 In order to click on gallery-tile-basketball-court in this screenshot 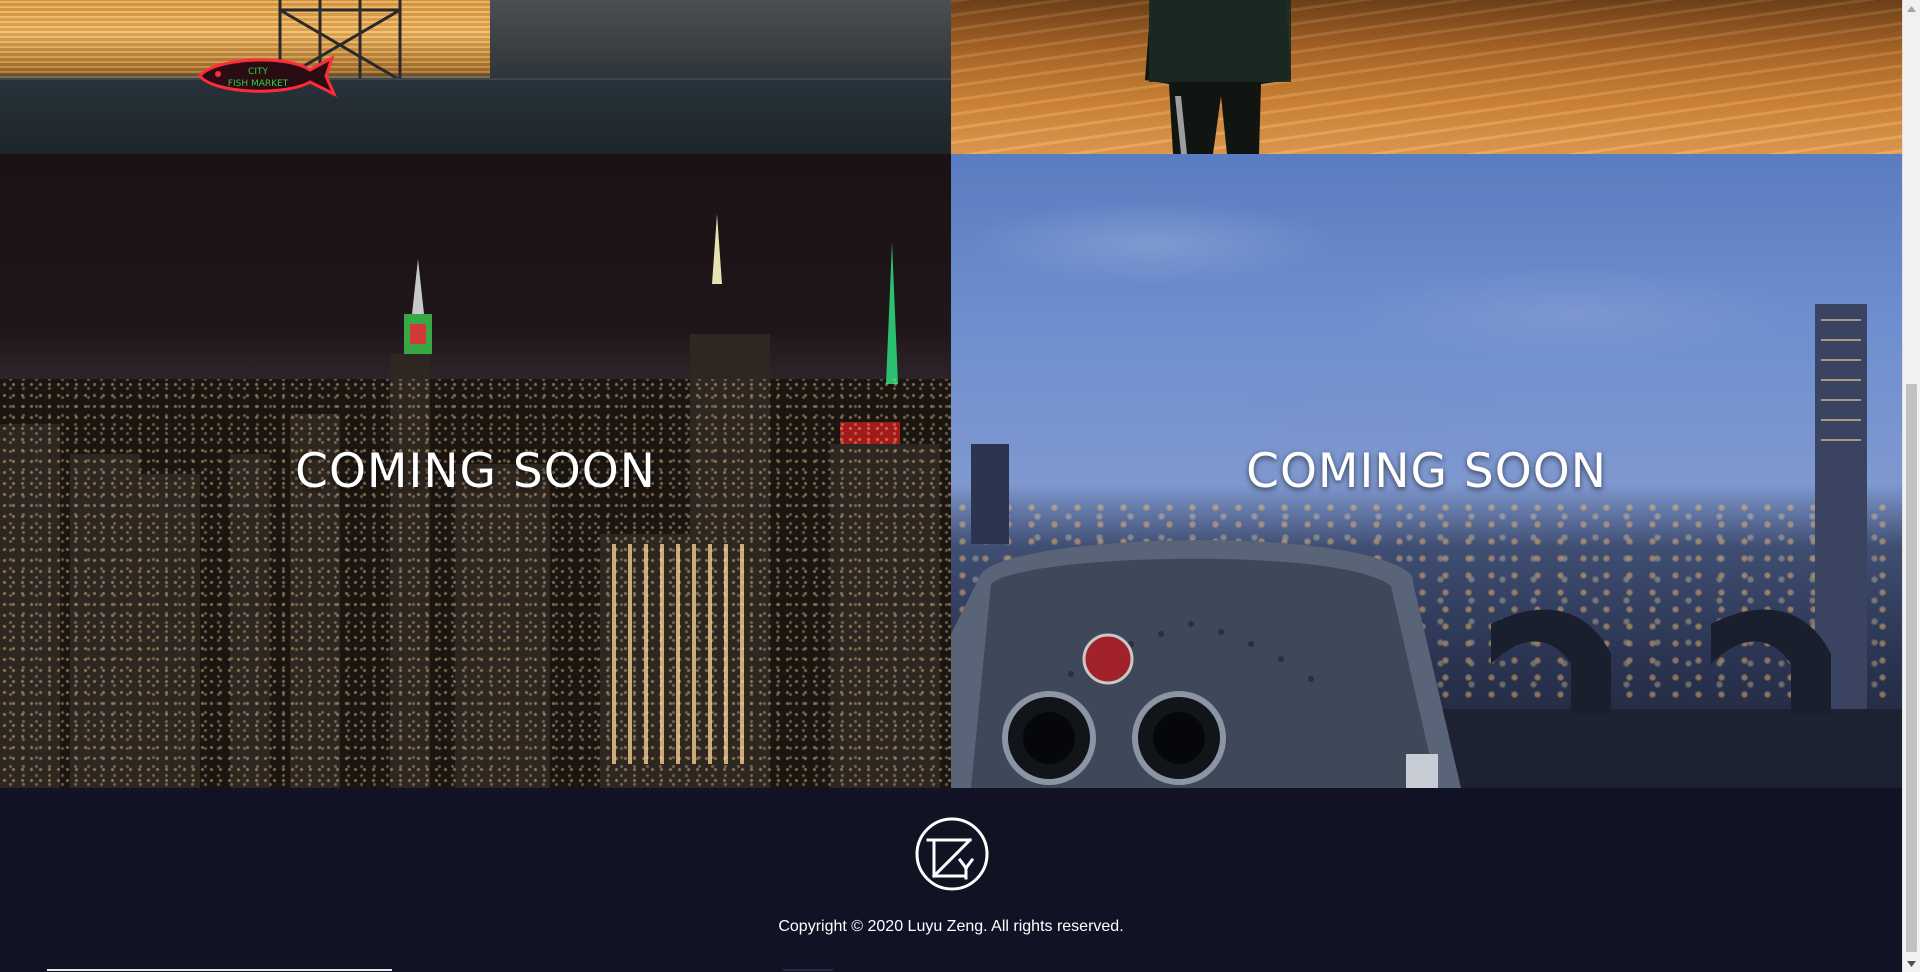, I will do `click(1426, 77)`.